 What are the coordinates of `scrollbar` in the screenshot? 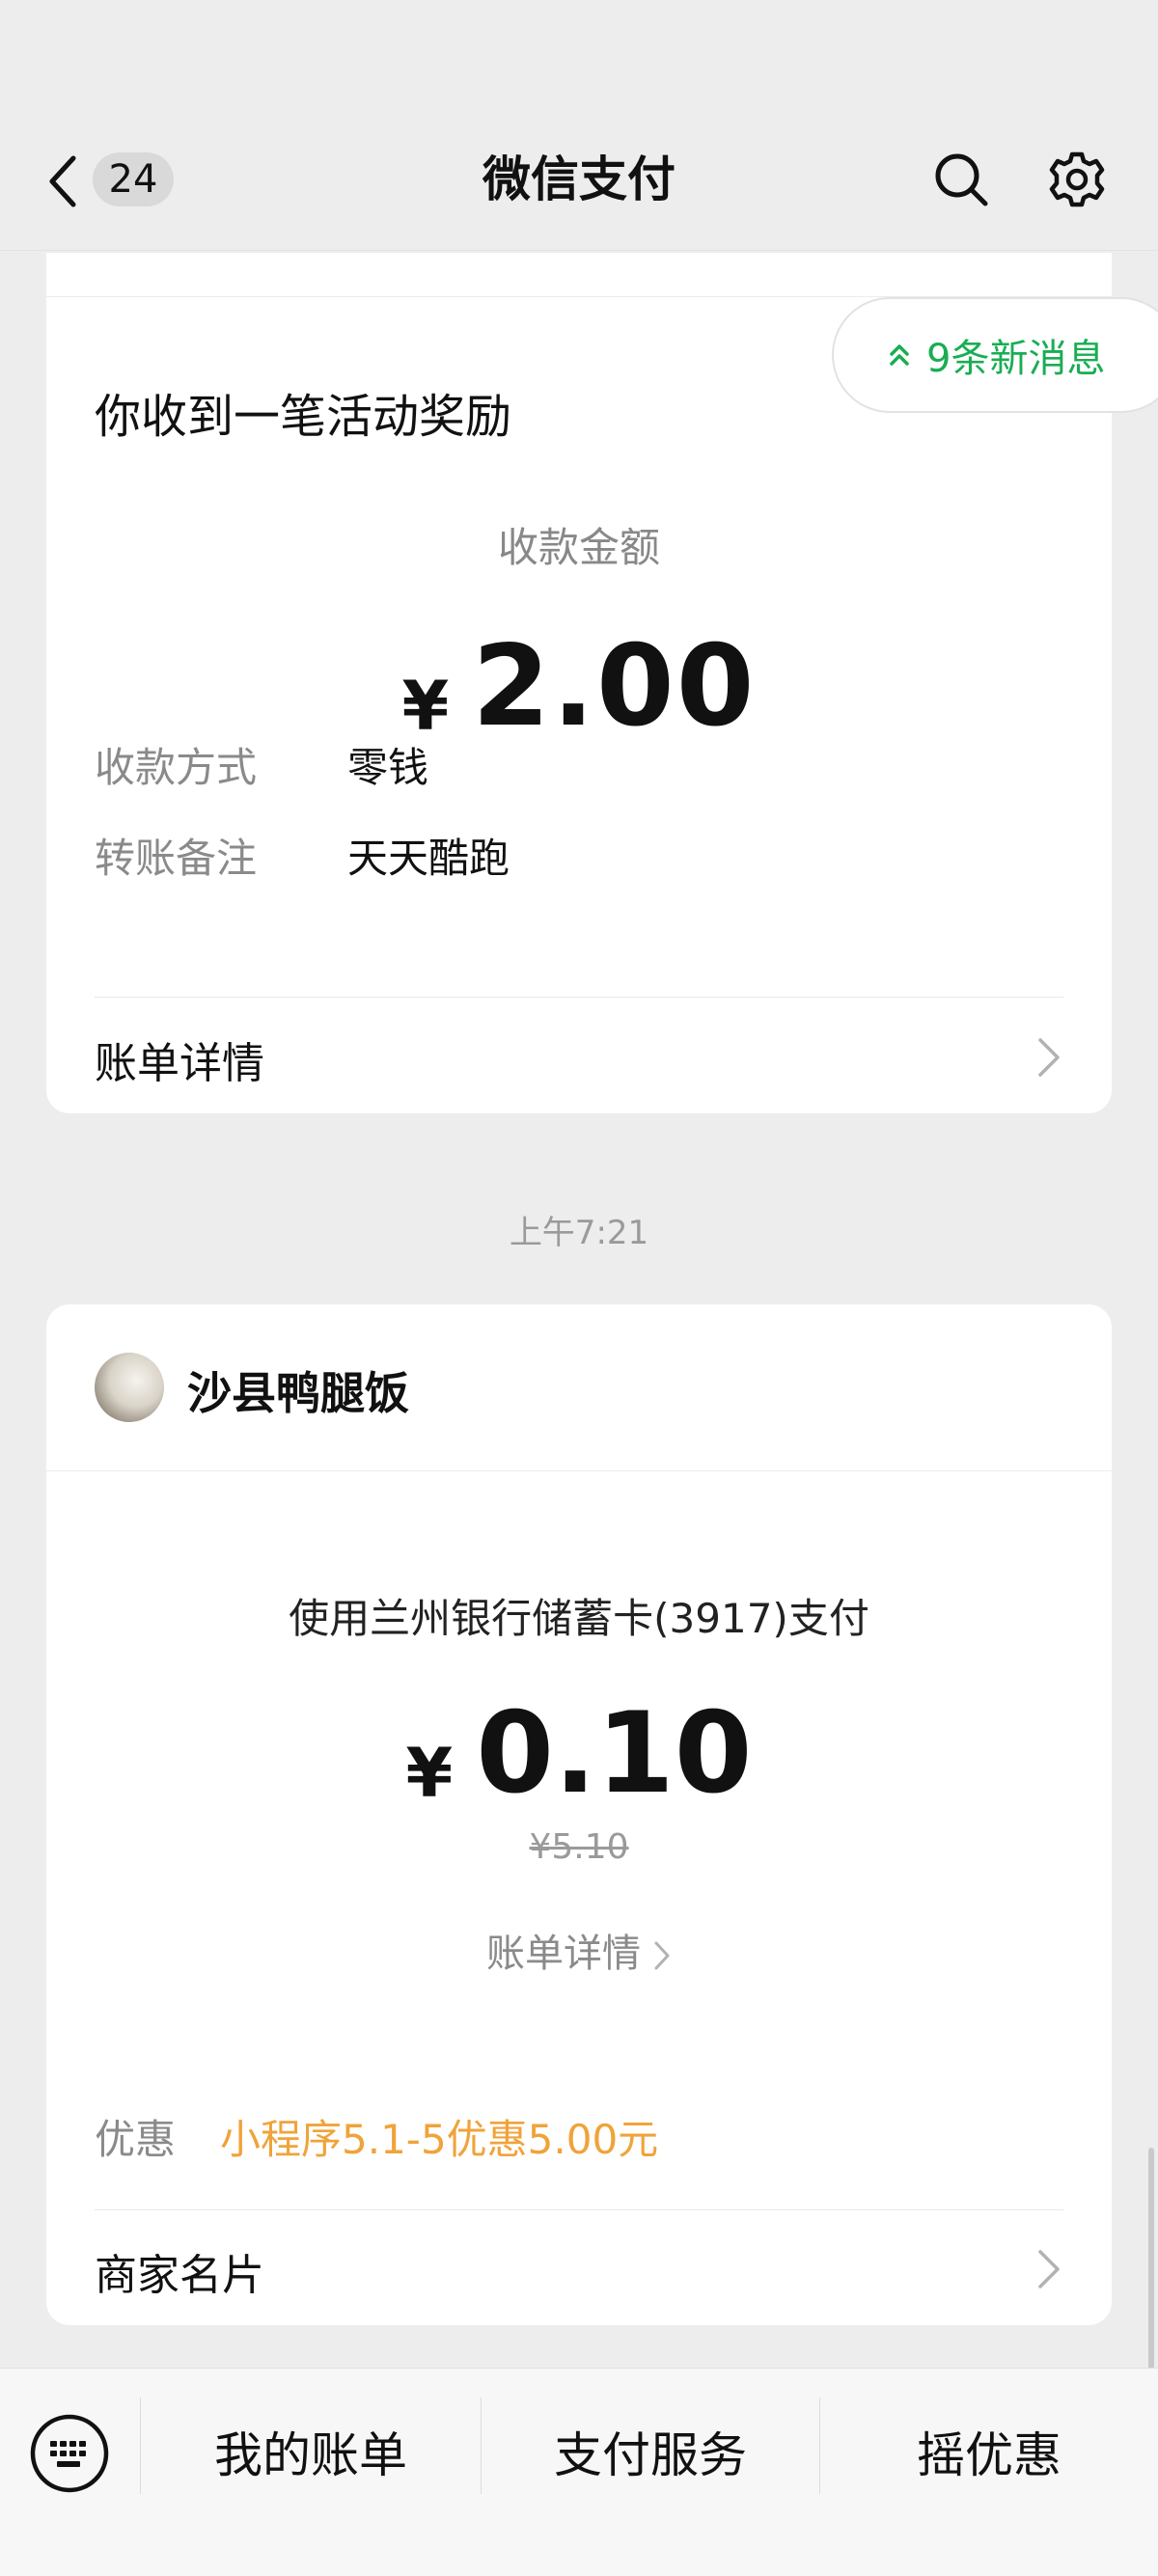 It's located at (1151, 2259).